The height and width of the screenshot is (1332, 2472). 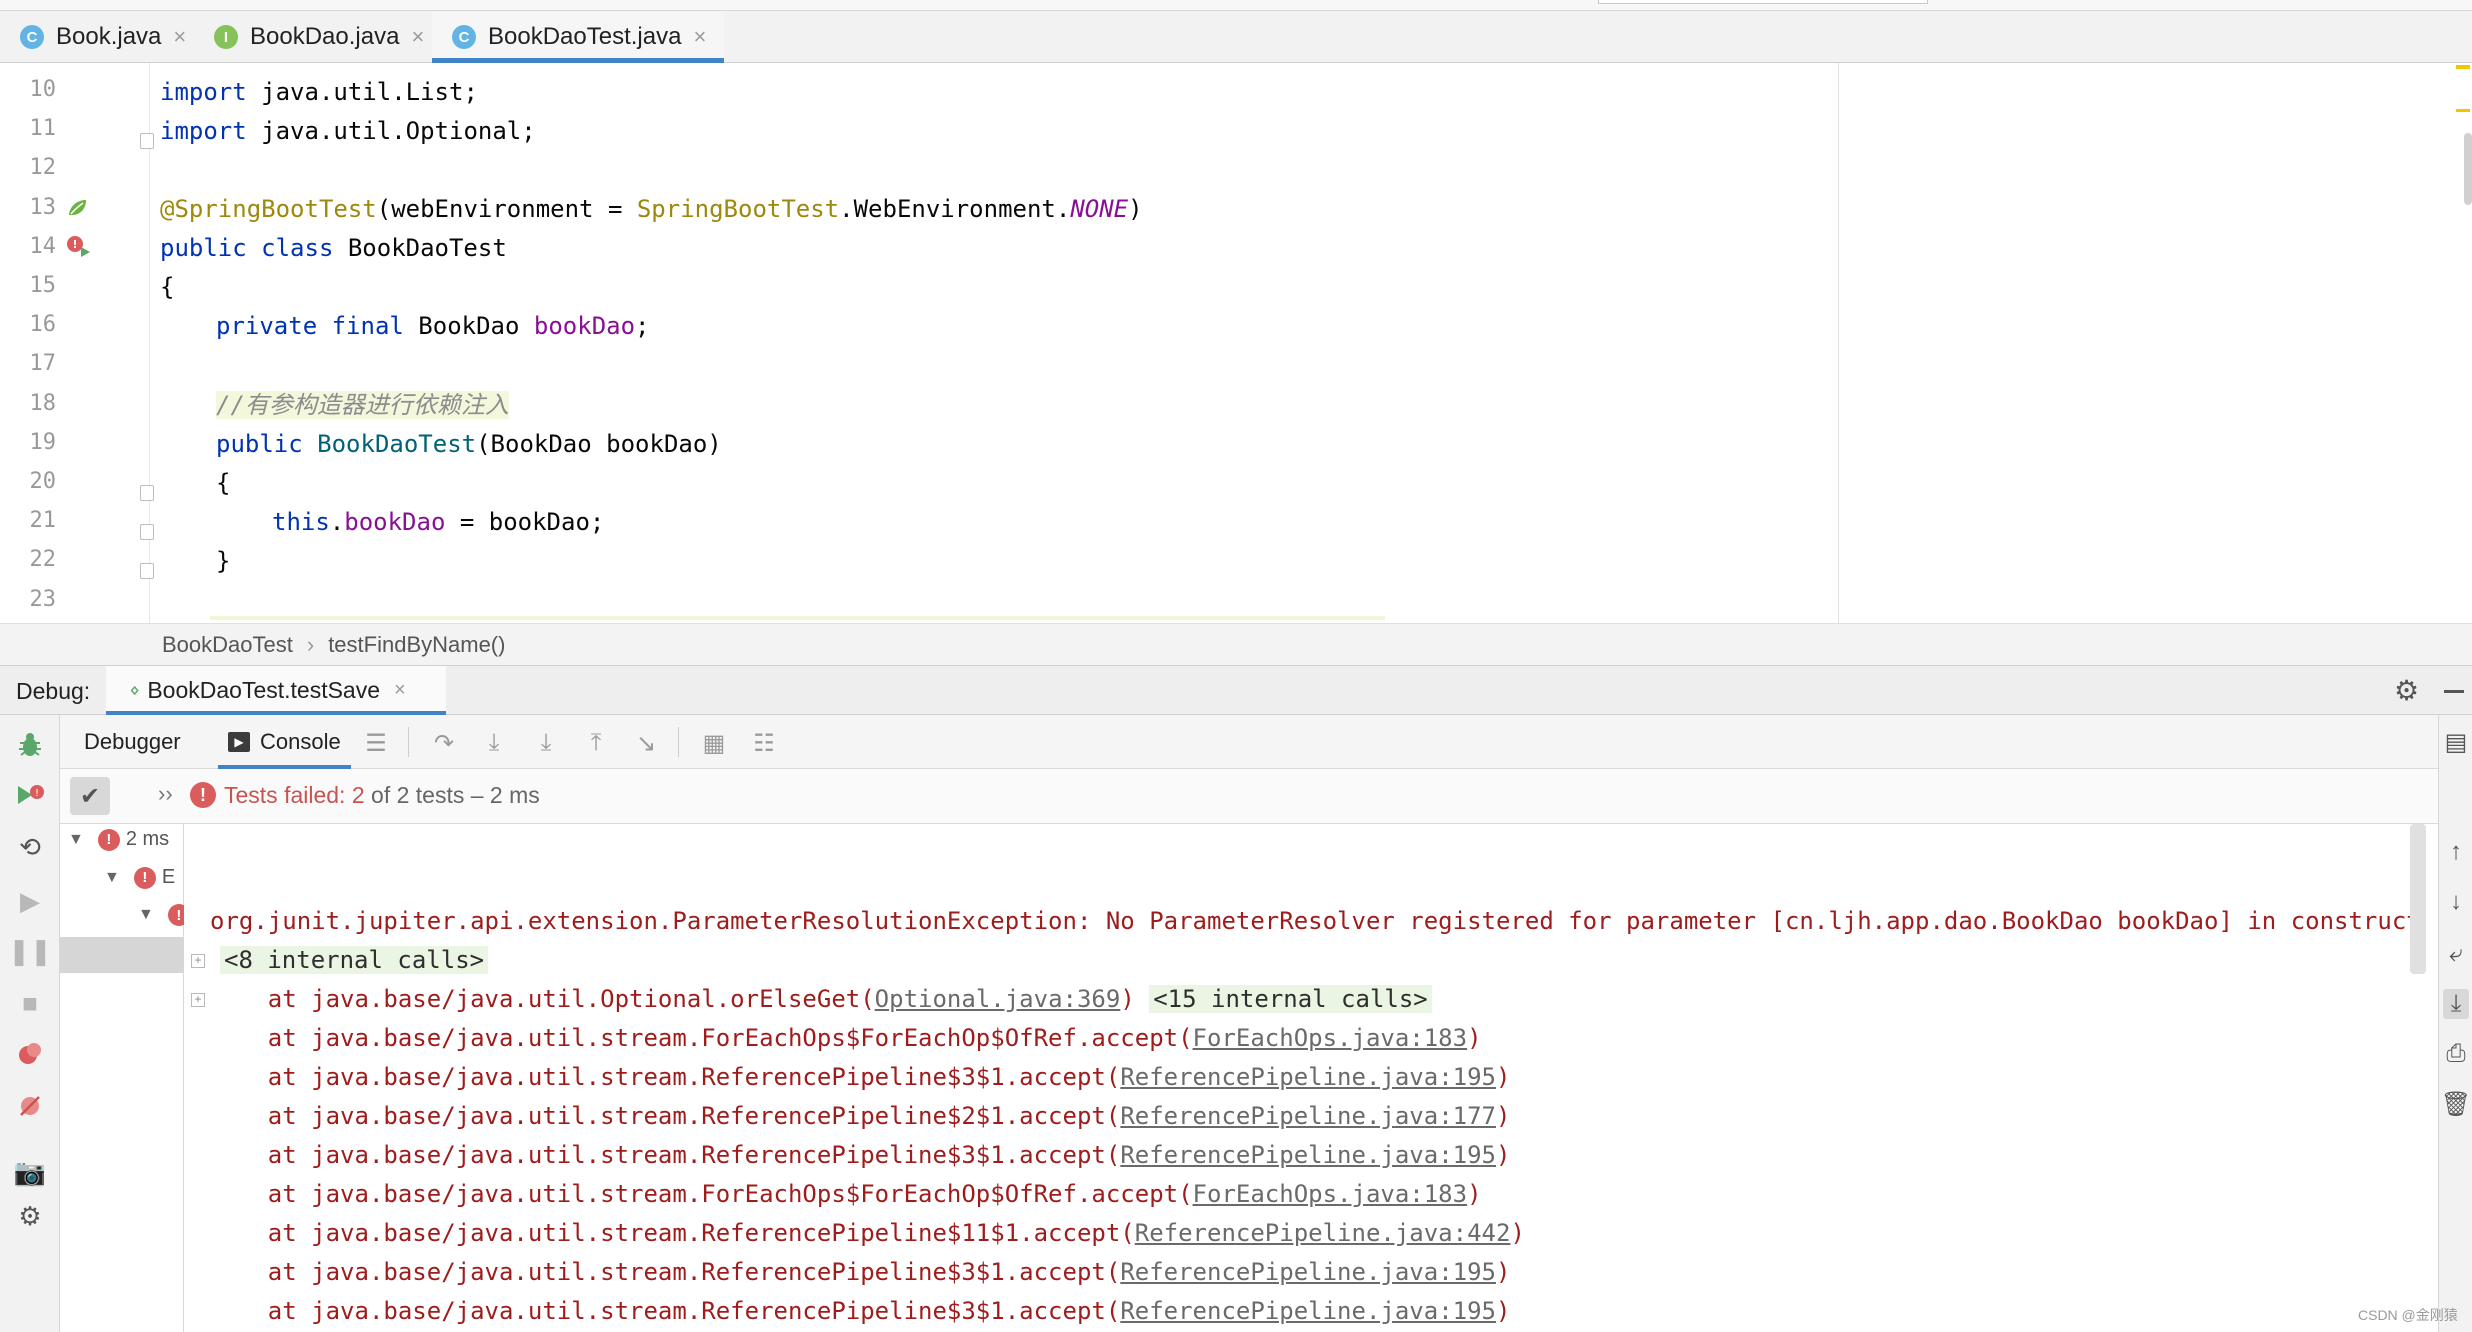 What do you see at coordinates (376, 743) in the screenshot?
I see `menu-icon: ☰` at bounding box center [376, 743].